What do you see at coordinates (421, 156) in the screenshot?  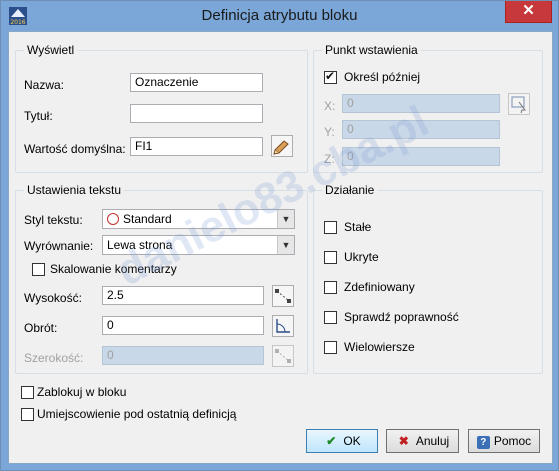 I see `z-input: 0` at bounding box center [421, 156].